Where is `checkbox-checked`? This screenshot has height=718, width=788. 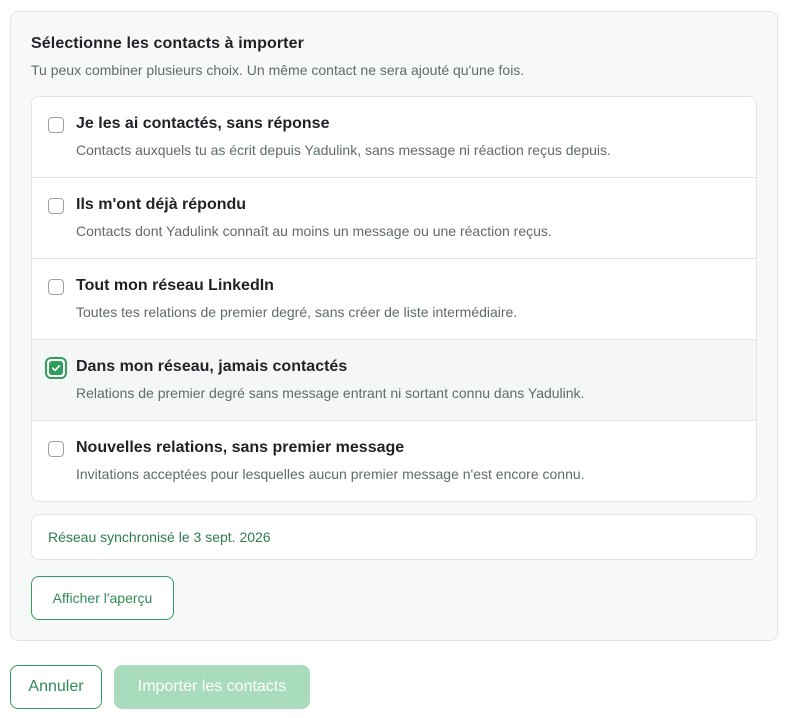 checkbox-checked is located at coordinates (56, 368).